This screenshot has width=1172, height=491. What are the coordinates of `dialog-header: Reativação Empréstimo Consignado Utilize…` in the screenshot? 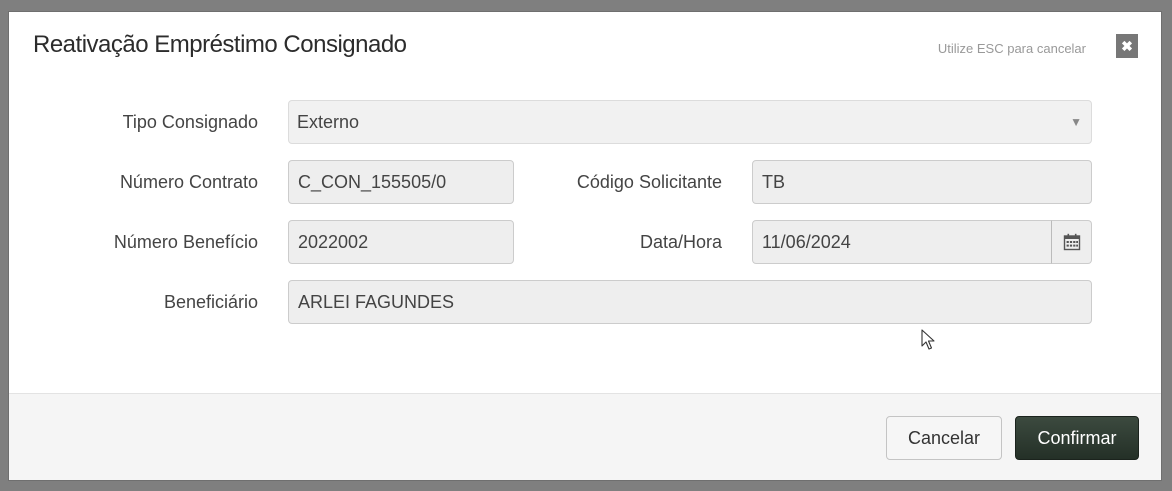 It's located at (585, 47).